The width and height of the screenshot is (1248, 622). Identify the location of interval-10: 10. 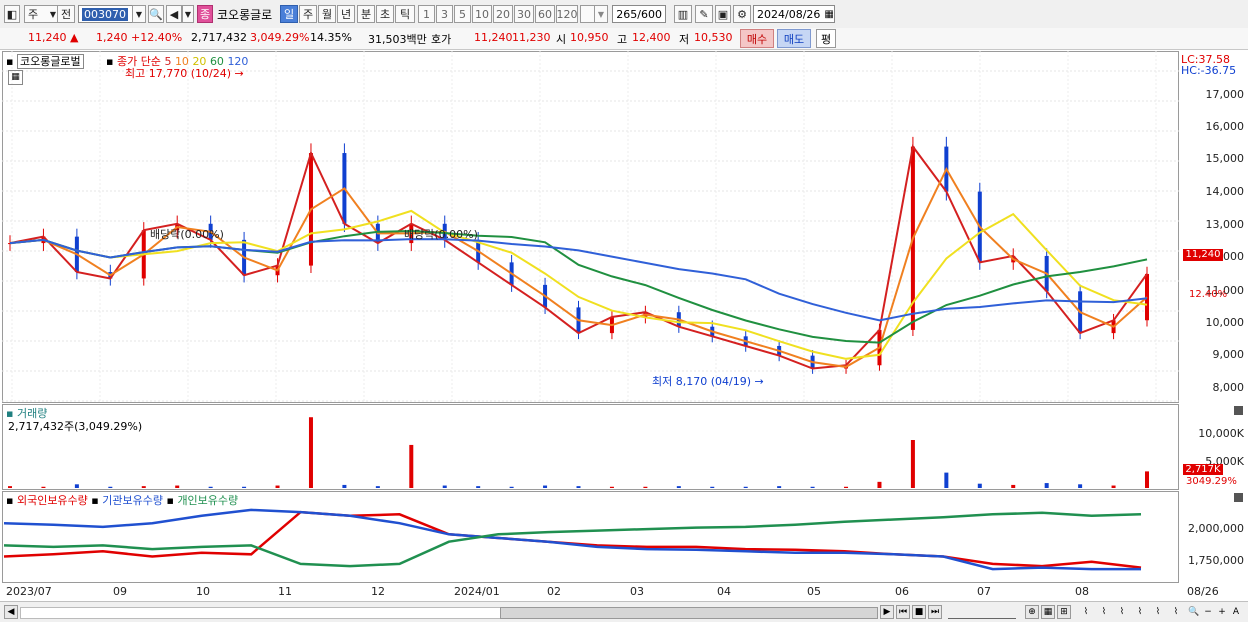
(482, 14).